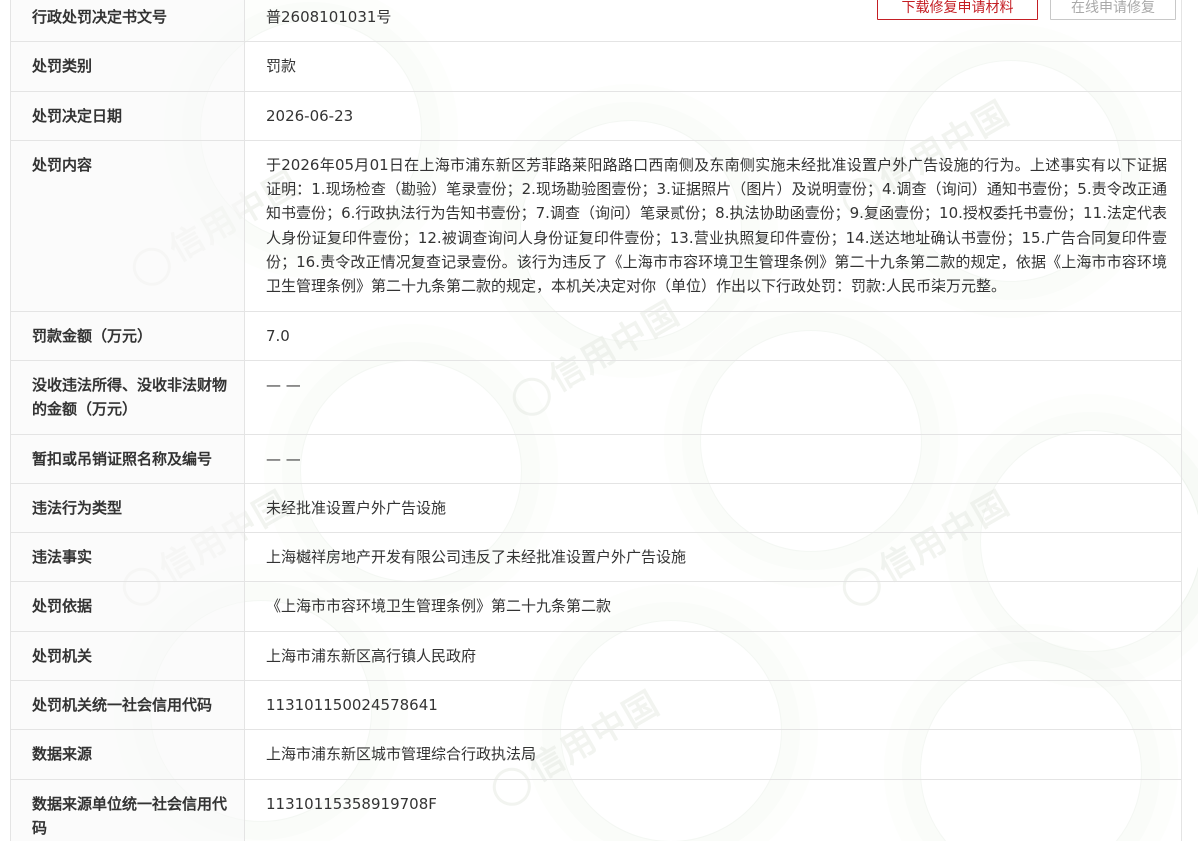 The width and height of the screenshot is (1198, 841). I want to click on table-row: 行政处罚决定书文号 普2608101031号 下载修复申请材料 在线申请修复, so click(596, 21).